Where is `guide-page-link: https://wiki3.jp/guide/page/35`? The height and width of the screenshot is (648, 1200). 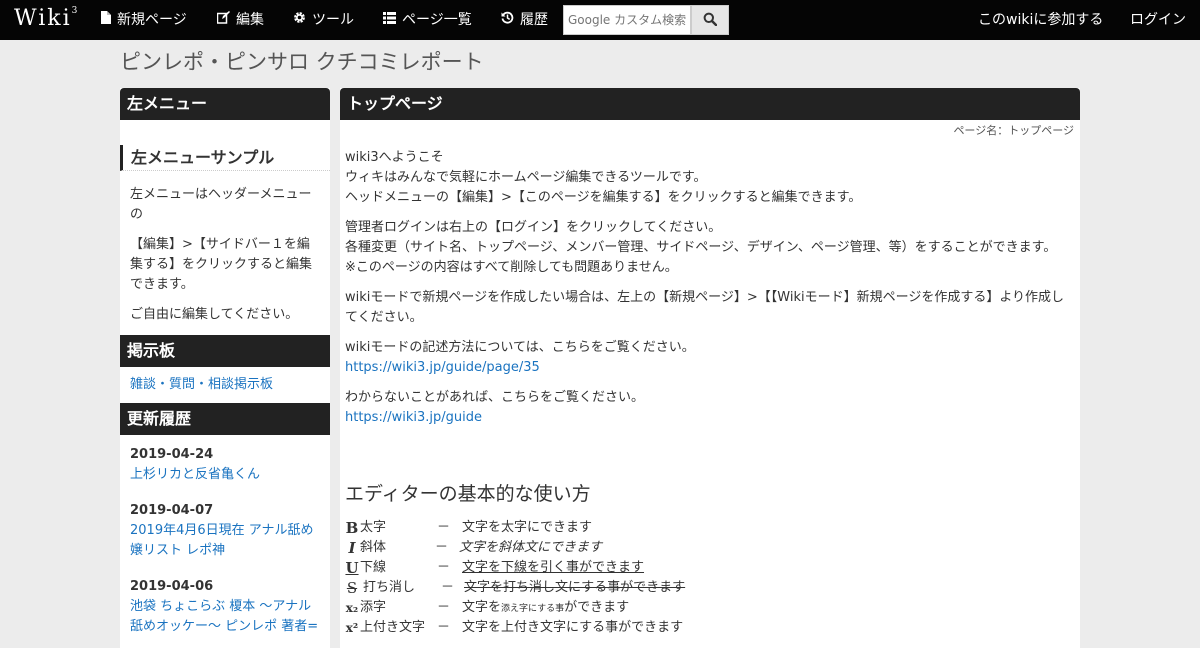
guide-page-link: https://wiki3.jp/guide/page/35 is located at coordinates (442, 367).